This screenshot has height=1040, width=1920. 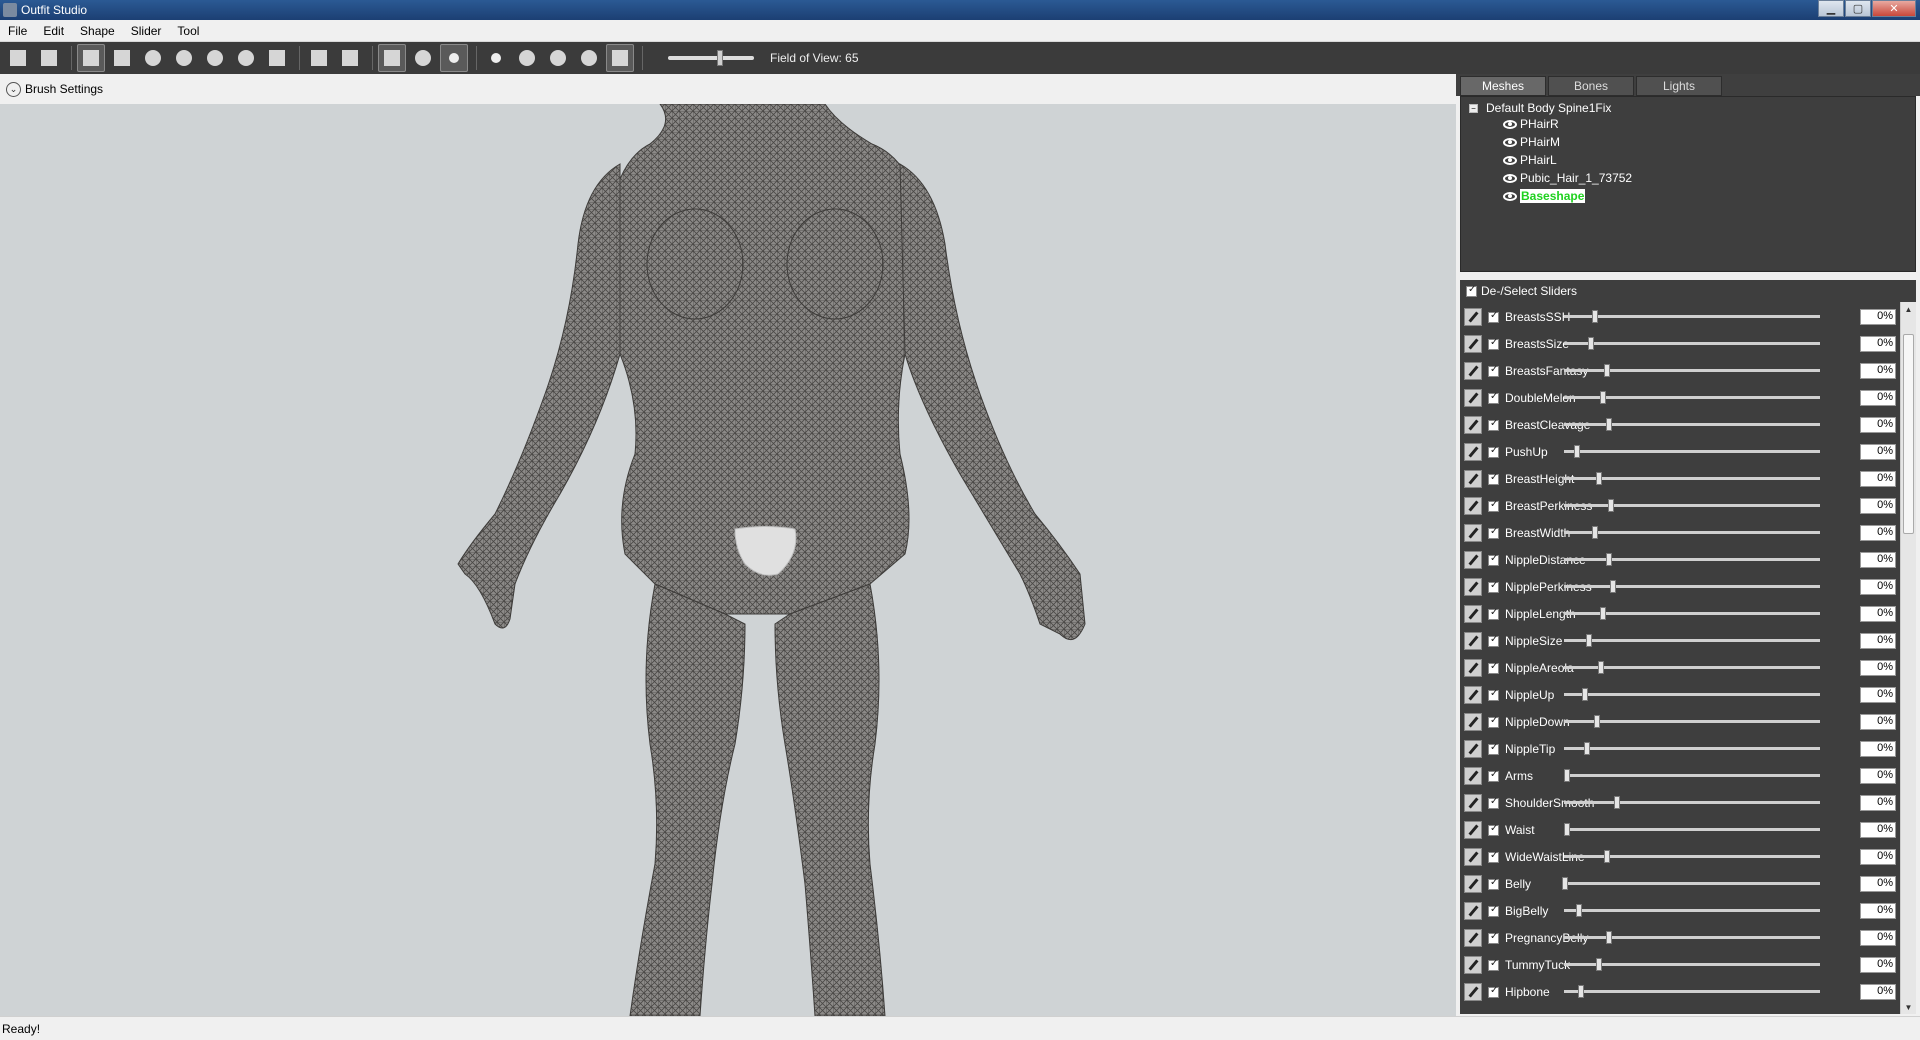 I want to click on weight-brush-button, so click(x=277, y=58).